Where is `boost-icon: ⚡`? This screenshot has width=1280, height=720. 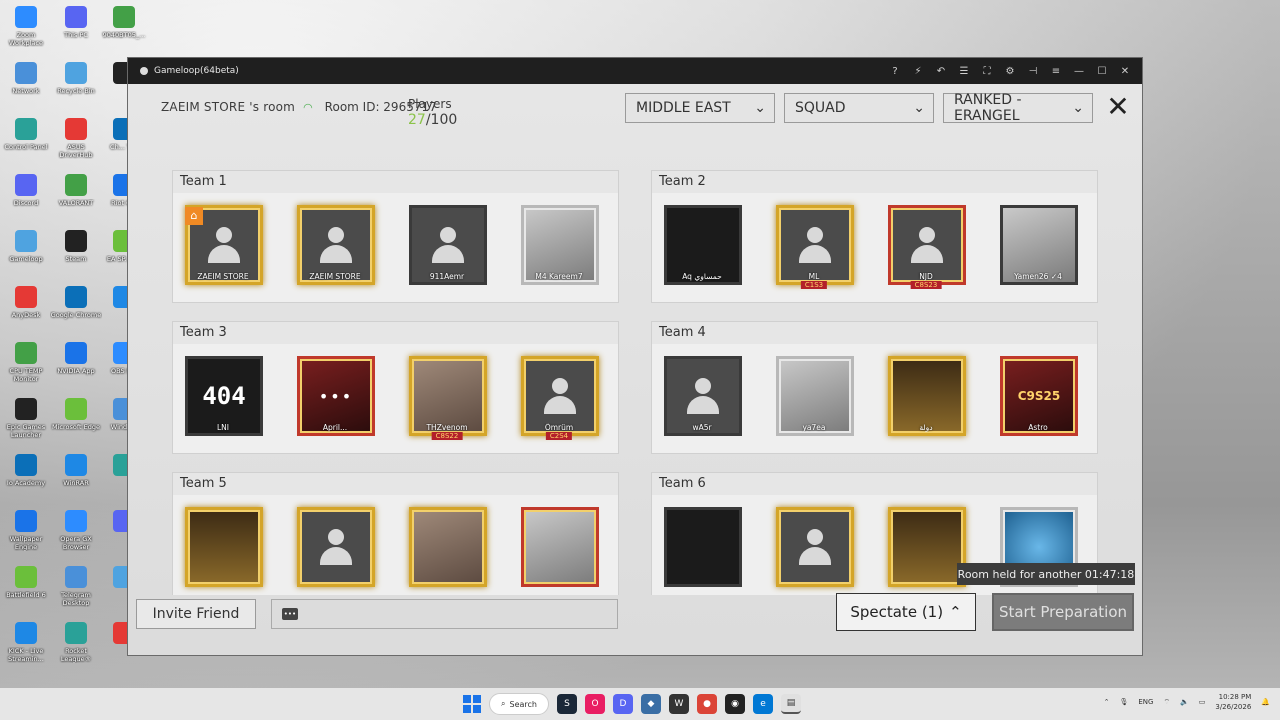 boost-icon: ⚡ is located at coordinates (918, 71).